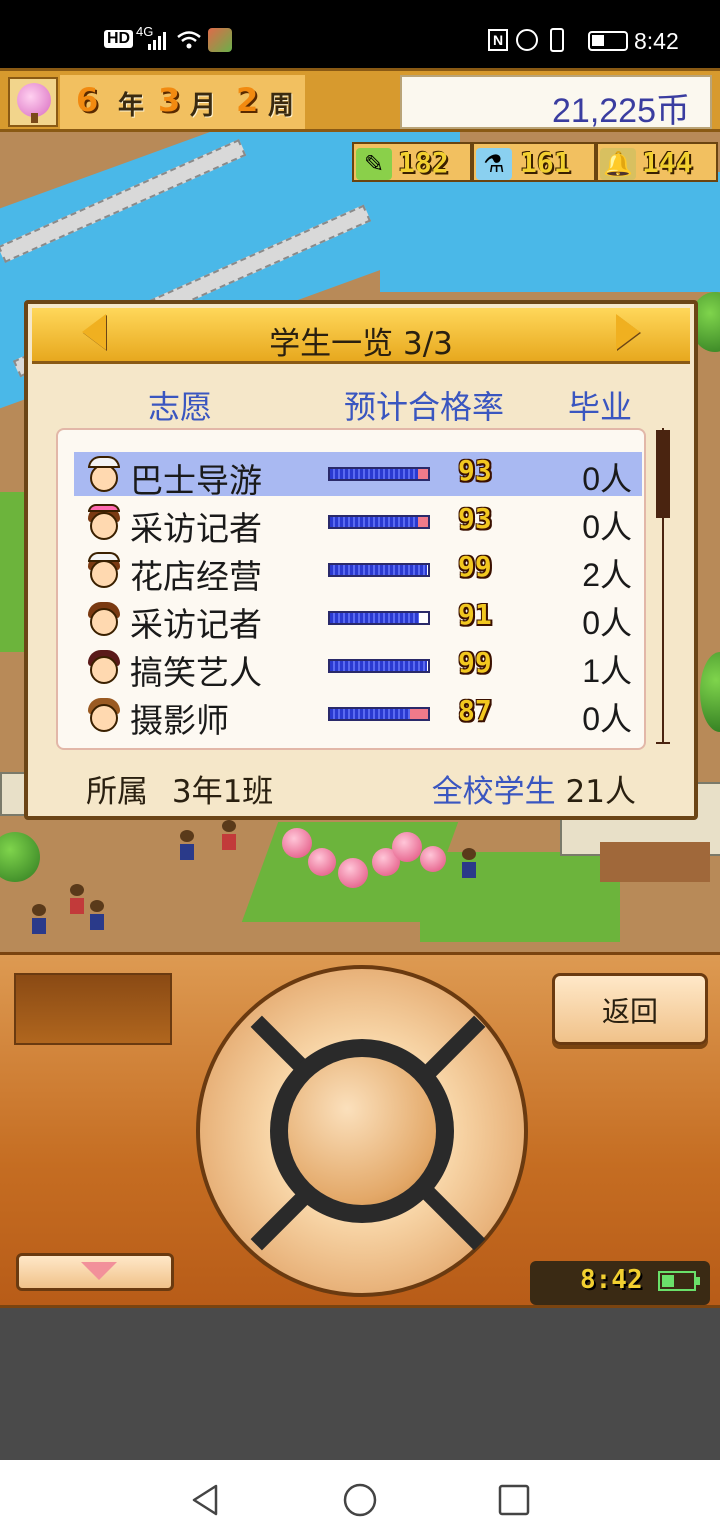 This screenshot has width=720, height=1540. Describe the element at coordinates (607, 575) in the screenshot. I see `graduates-count: 2人` at that location.